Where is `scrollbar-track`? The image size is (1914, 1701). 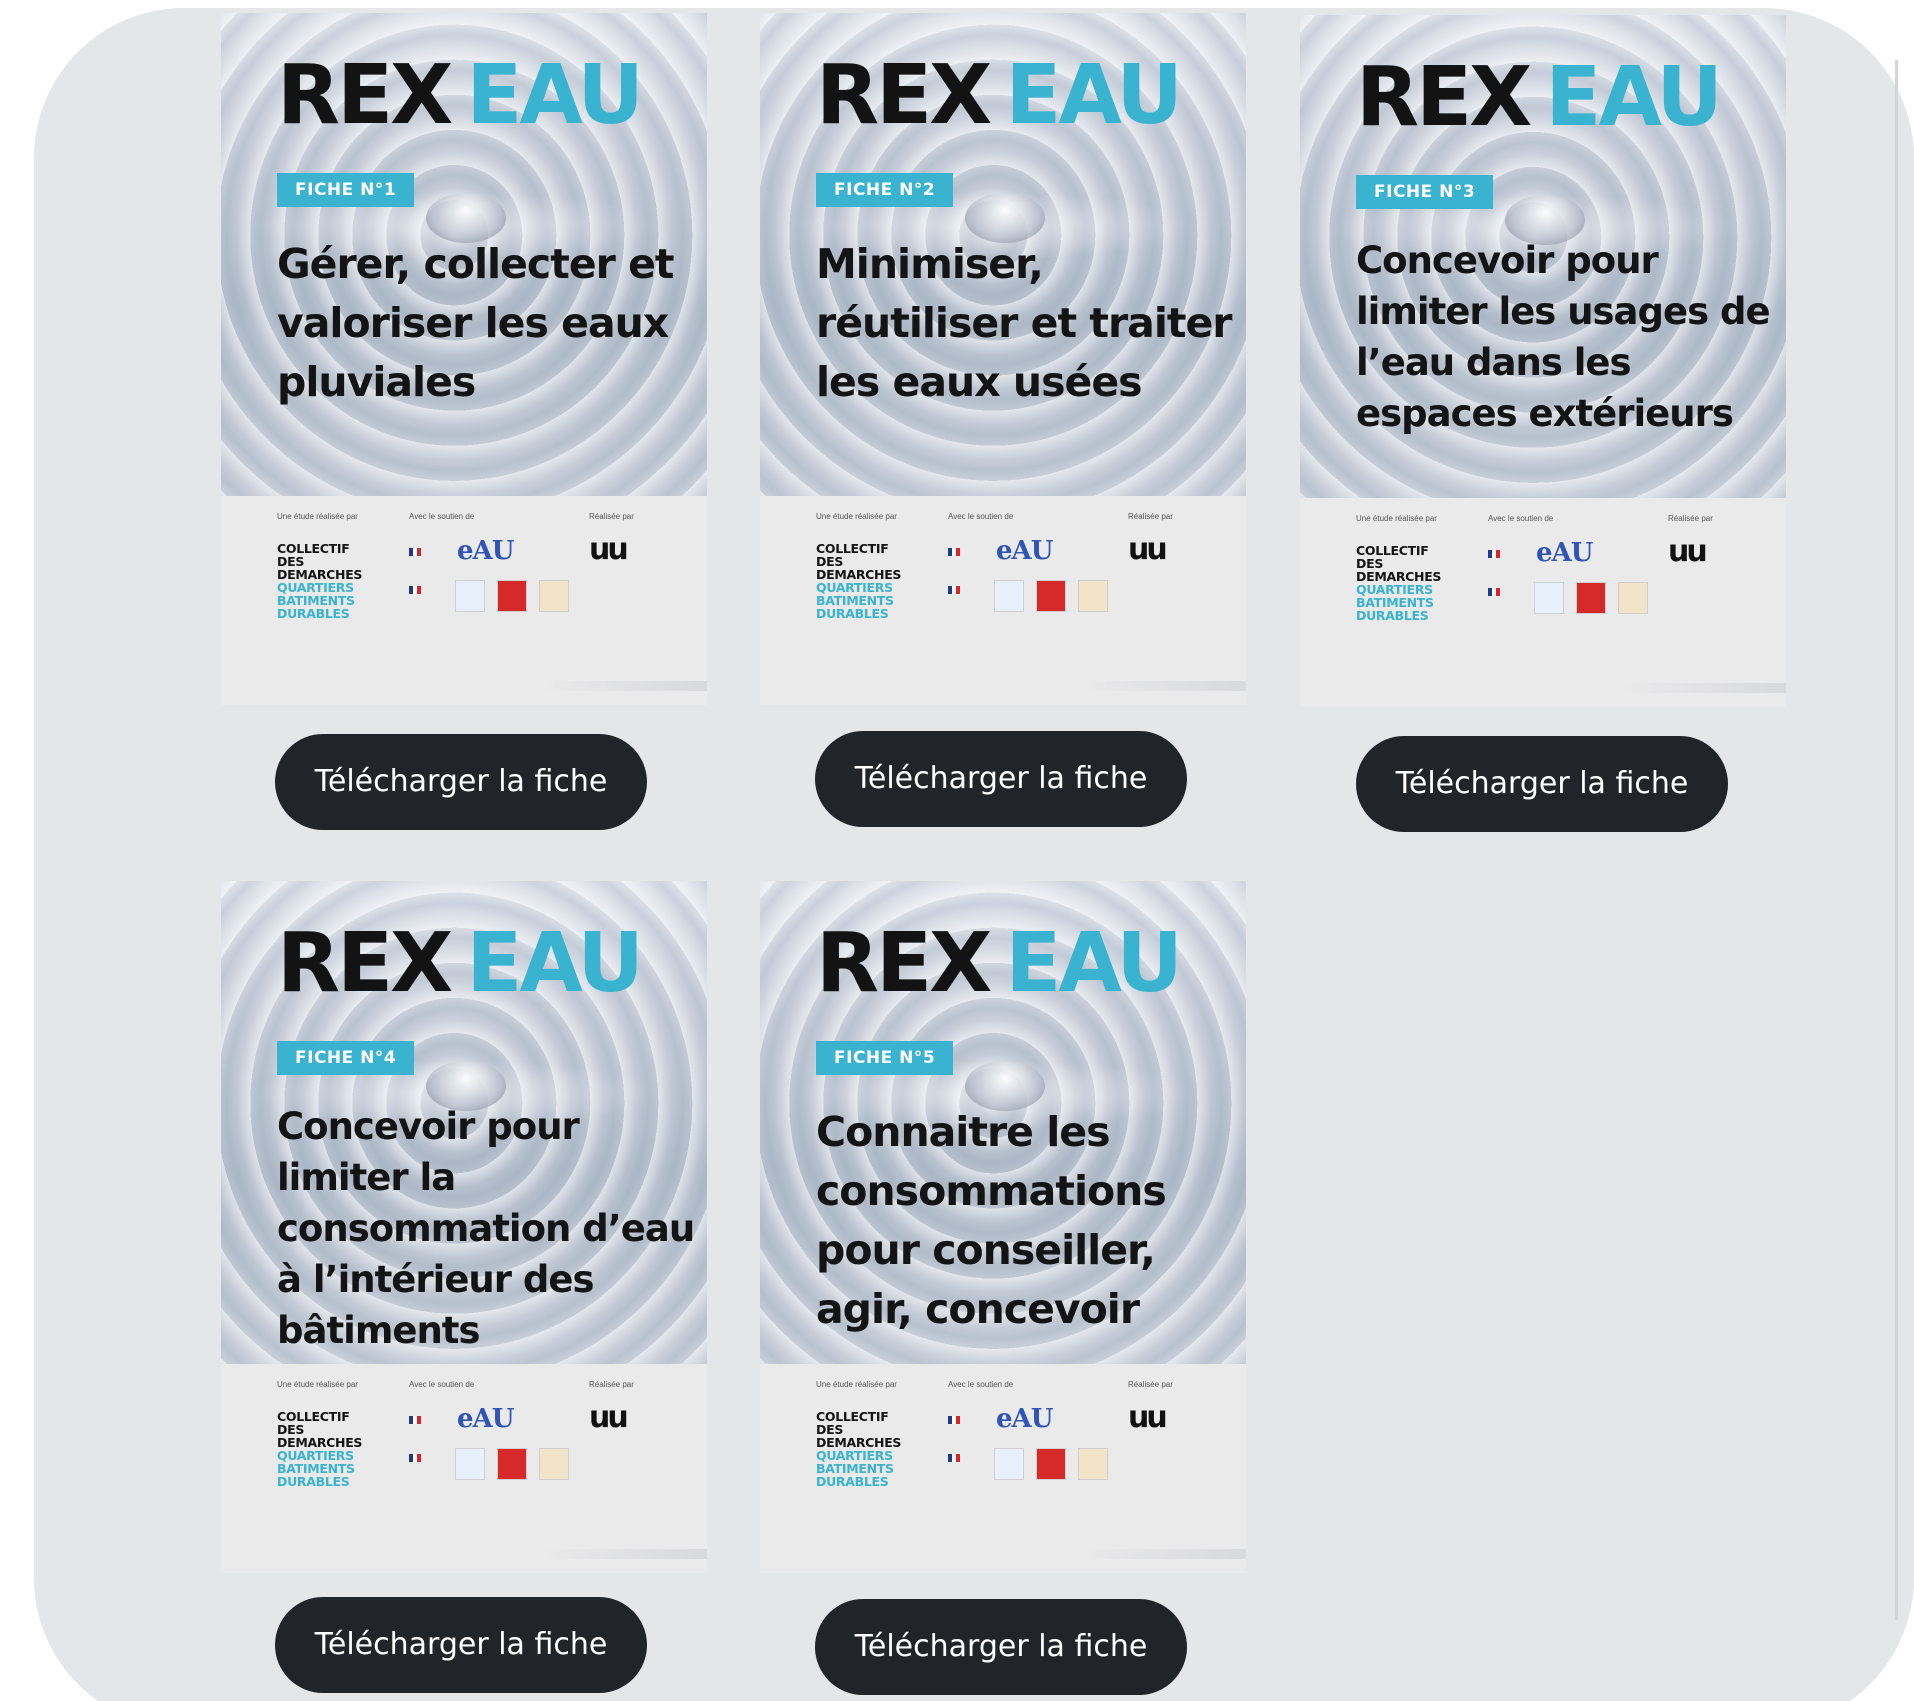
scrollbar-track is located at coordinates (1896, 840).